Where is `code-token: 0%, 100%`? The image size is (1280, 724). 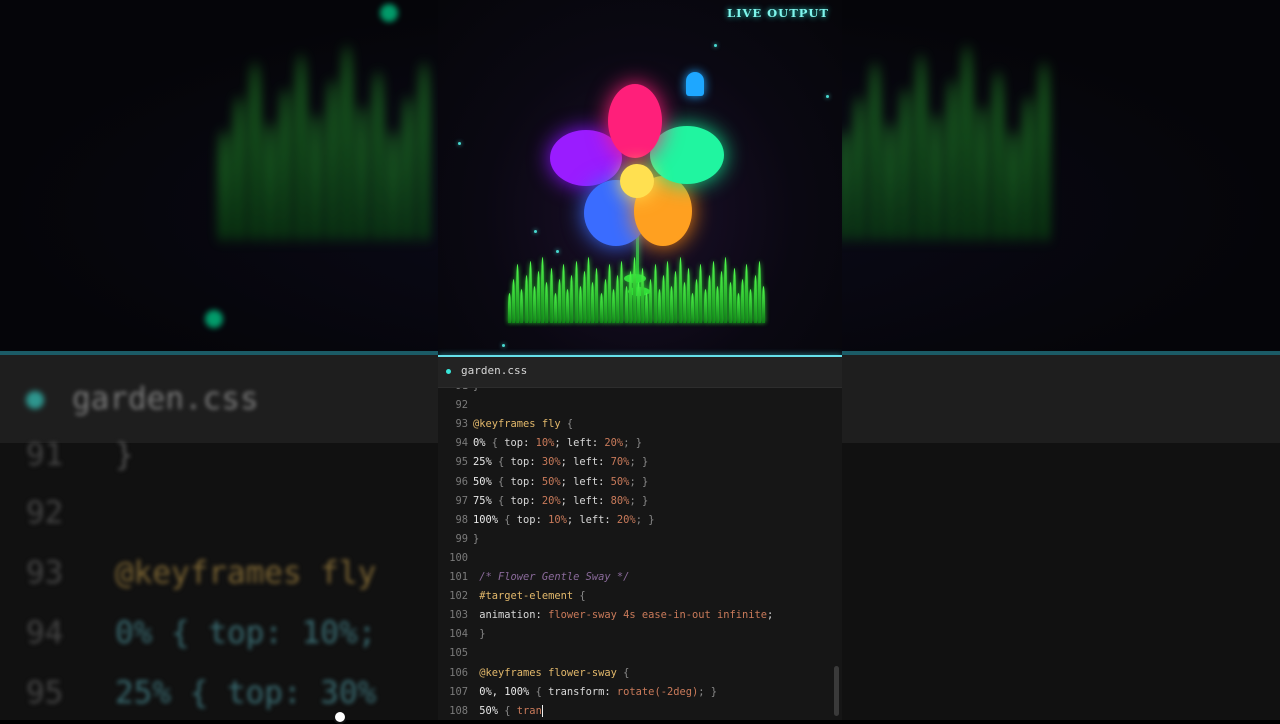 code-token: 0%, 100% is located at coordinates (504, 691).